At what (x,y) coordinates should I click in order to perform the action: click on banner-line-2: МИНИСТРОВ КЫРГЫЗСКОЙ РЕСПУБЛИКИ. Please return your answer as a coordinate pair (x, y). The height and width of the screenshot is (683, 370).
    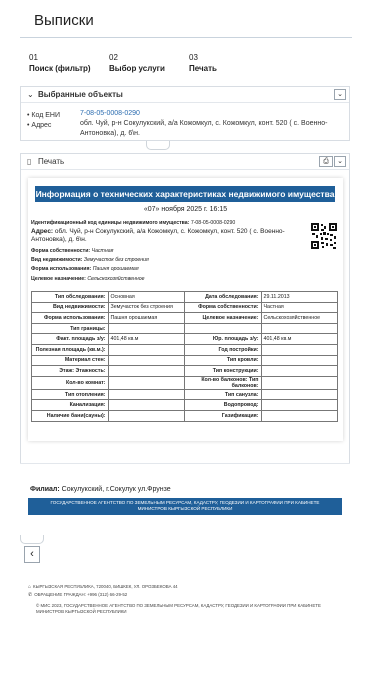
    Looking at the image, I should click on (185, 508).